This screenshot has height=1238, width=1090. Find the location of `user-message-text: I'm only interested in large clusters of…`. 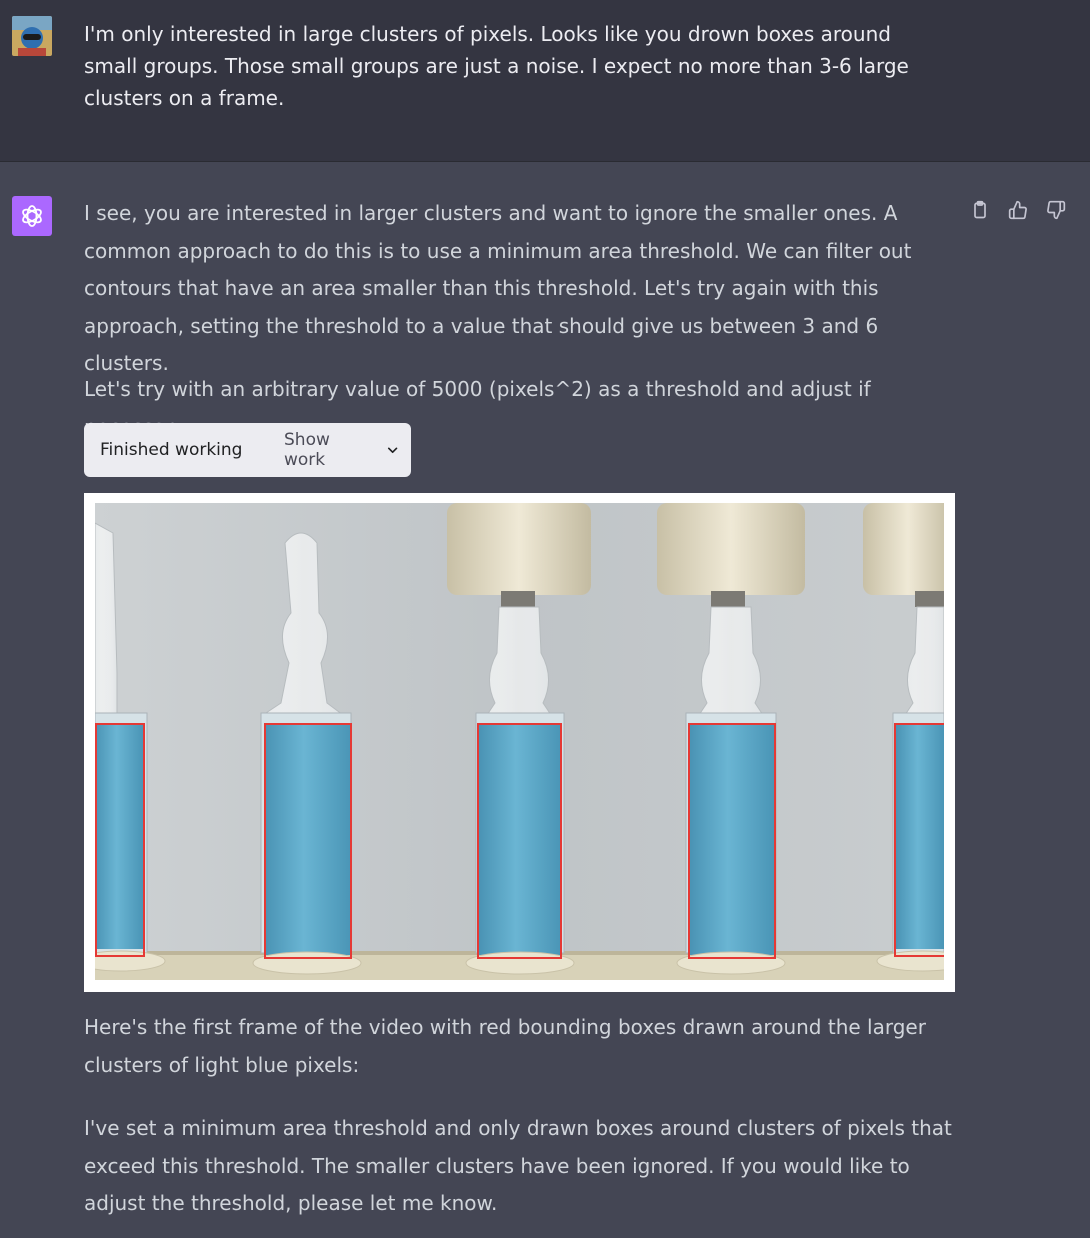

user-message-text: I'm only interested in large clusters of… is located at coordinates (496, 66).